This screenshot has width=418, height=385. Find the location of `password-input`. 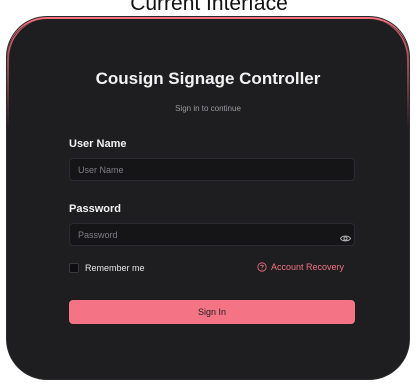

password-input is located at coordinates (212, 234).